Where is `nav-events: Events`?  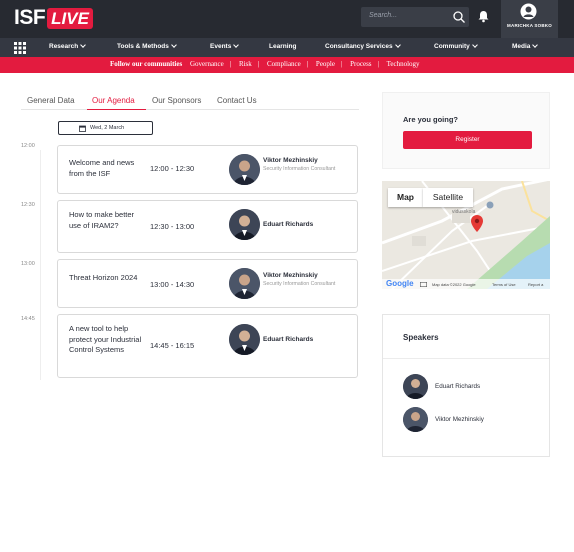
nav-events: Events is located at coordinates (225, 46).